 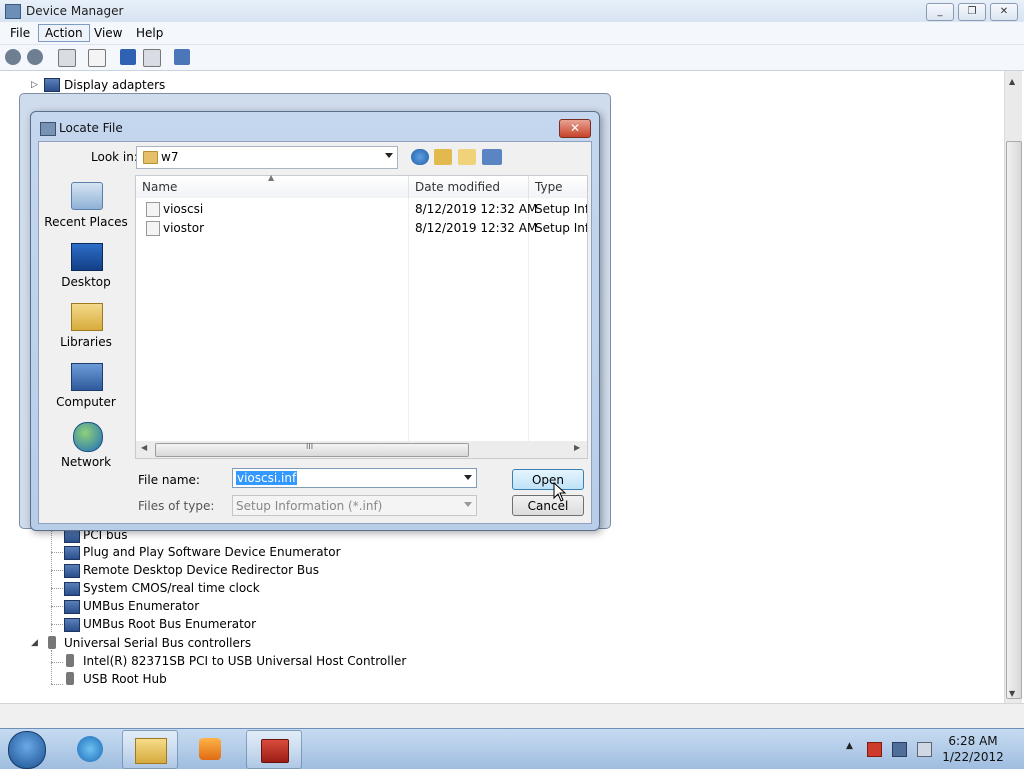 I want to click on view-icon, so click(x=152, y=58).